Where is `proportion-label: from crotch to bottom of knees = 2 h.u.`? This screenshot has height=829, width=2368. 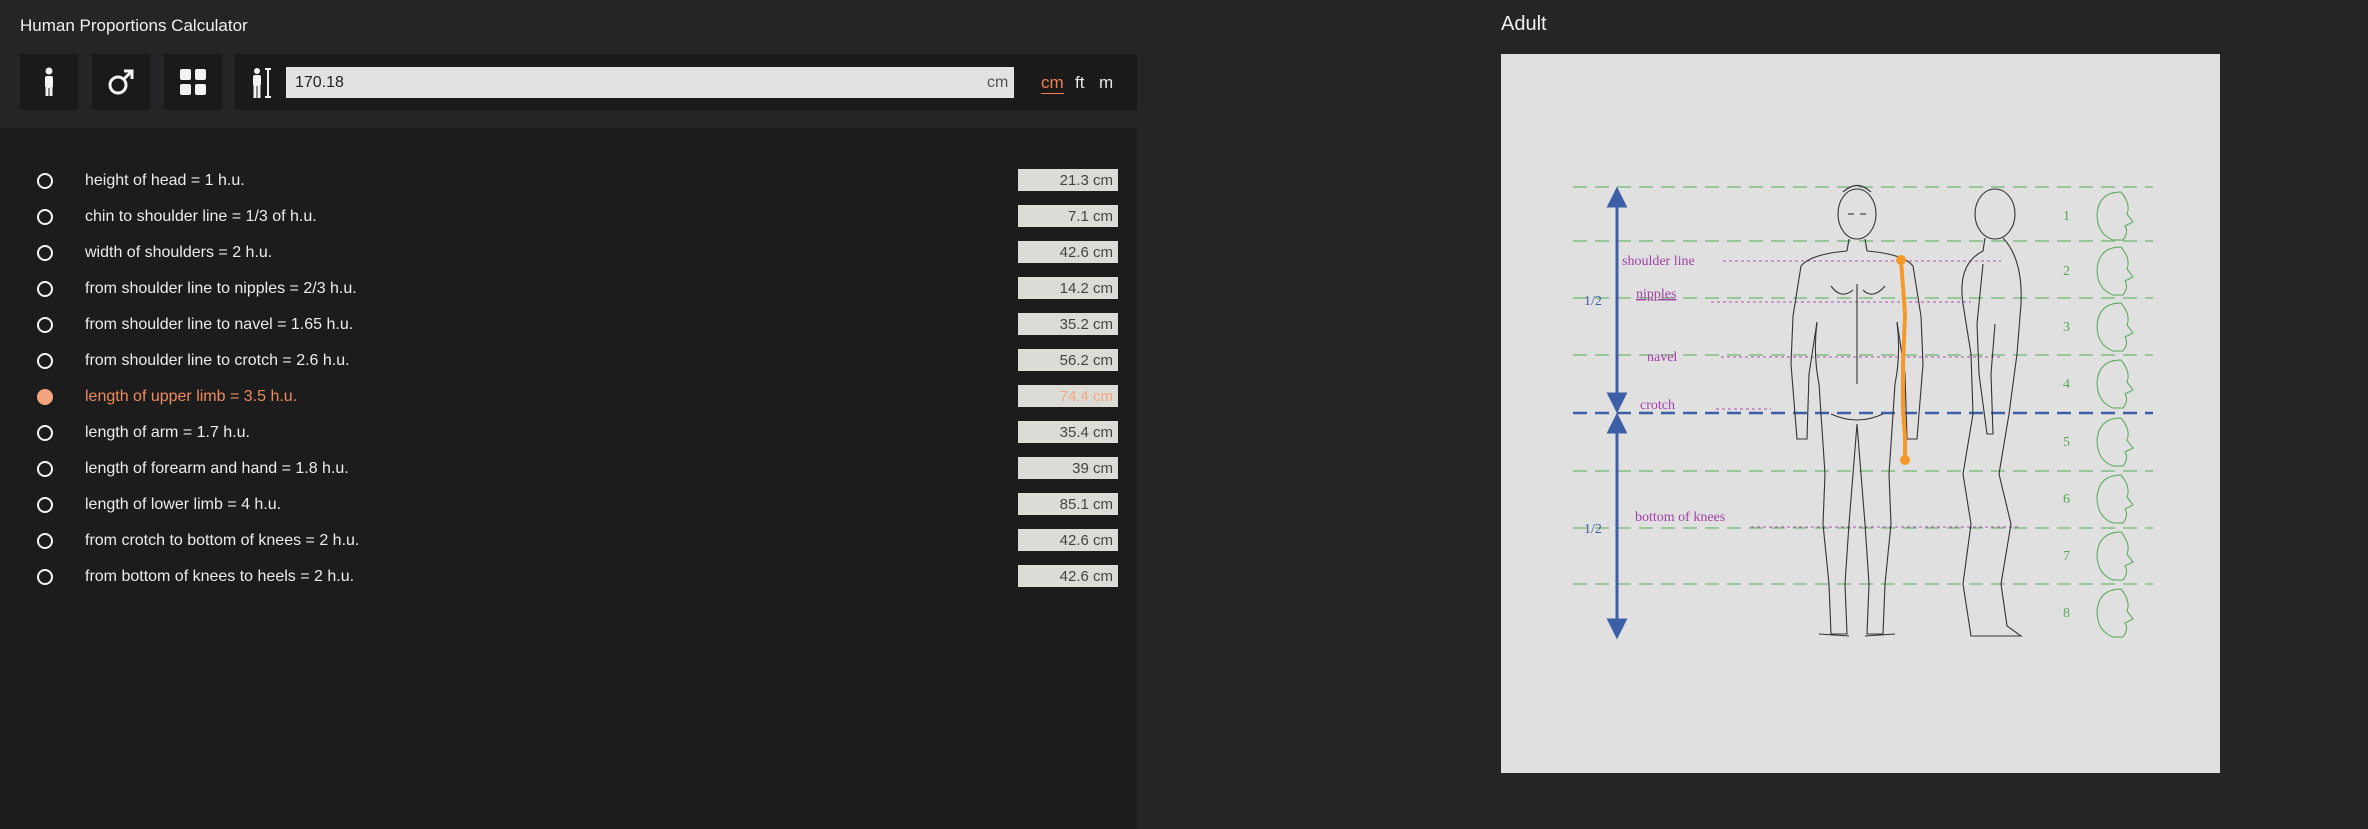 proportion-label: from crotch to bottom of knees = 2 h.u. is located at coordinates (222, 540).